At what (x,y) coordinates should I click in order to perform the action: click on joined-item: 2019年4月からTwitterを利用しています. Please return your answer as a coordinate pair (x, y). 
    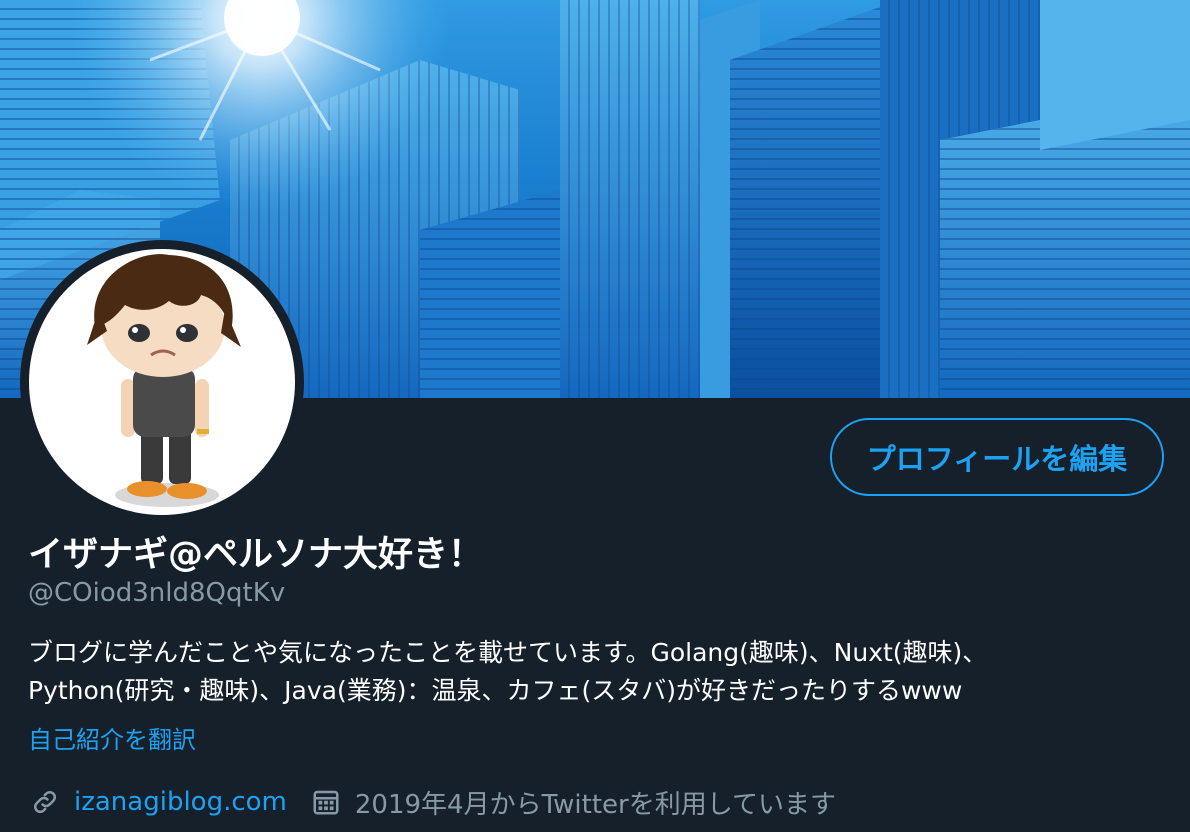
    Looking at the image, I should click on (572, 802).